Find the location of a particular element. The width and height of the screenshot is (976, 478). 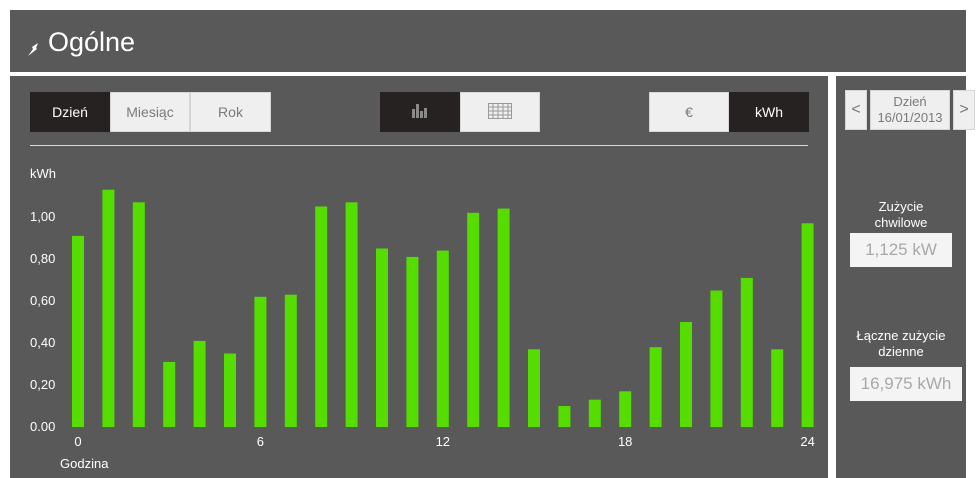

instant-usage-label: Zużycie chwilowe is located at coordinates (901, 214).